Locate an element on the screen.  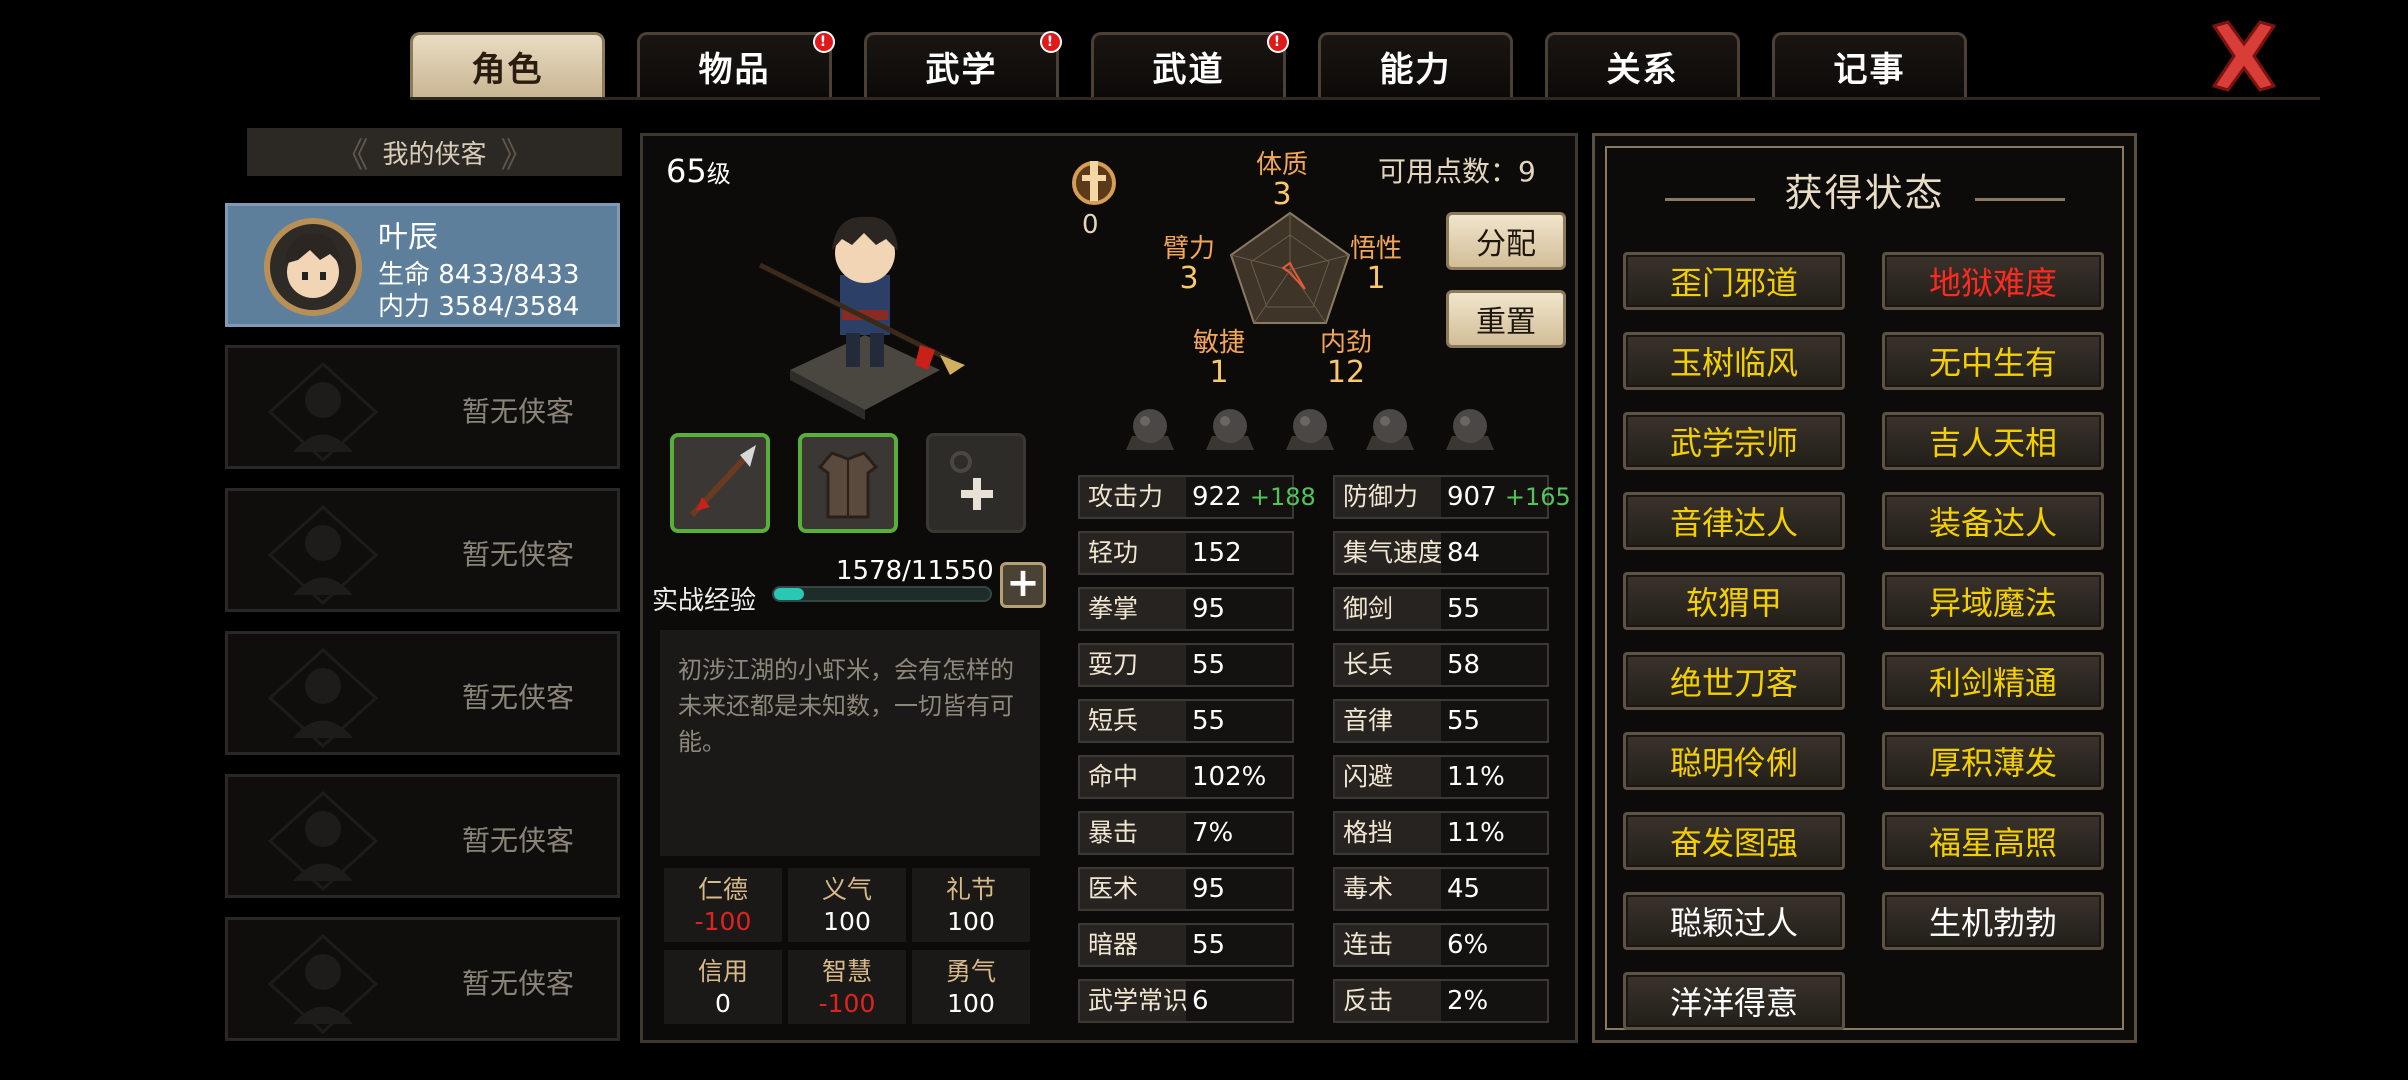
status-item: 地狱难度 is located at coordinates (1993, 281).